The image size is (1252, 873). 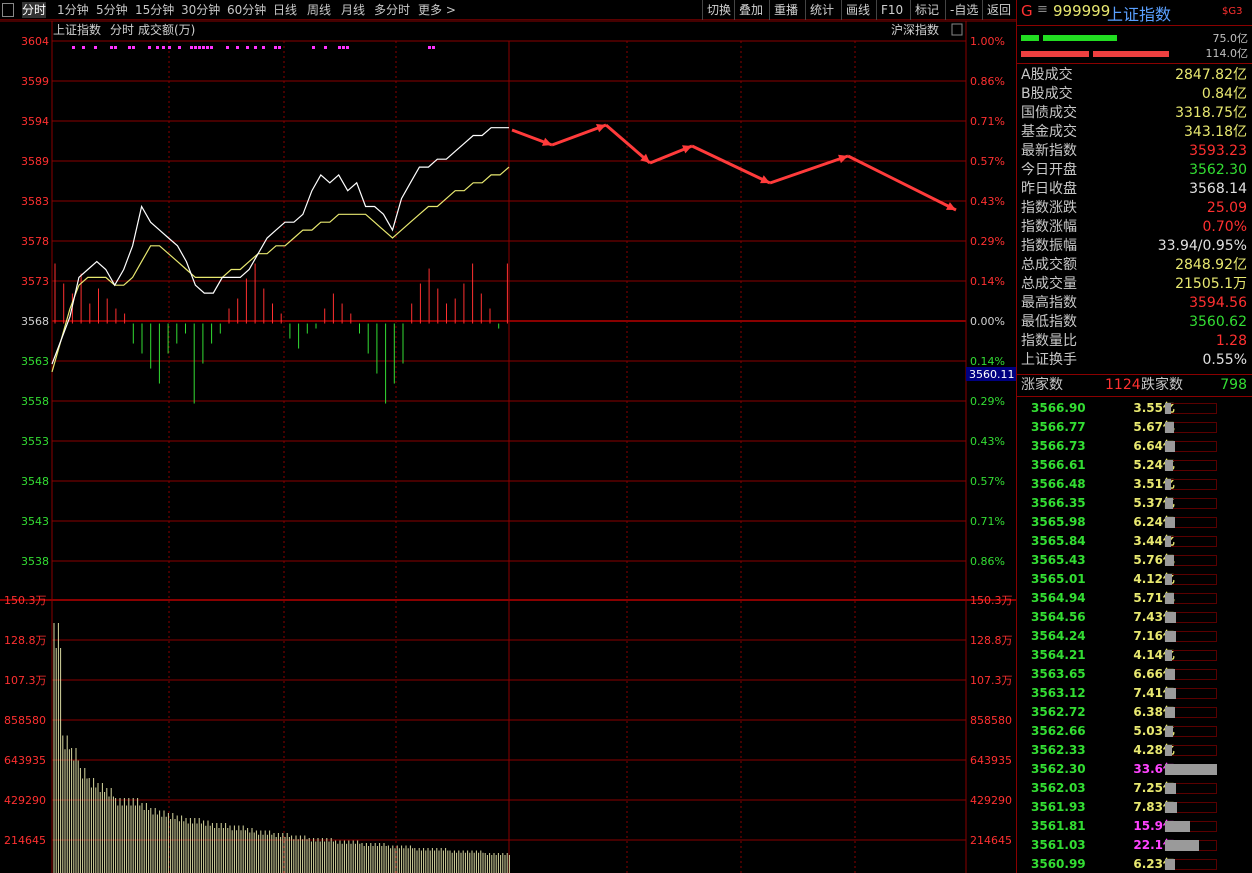 I want to click on order-row: 3562.33 4.28亿, so click(x=1134, y=750).